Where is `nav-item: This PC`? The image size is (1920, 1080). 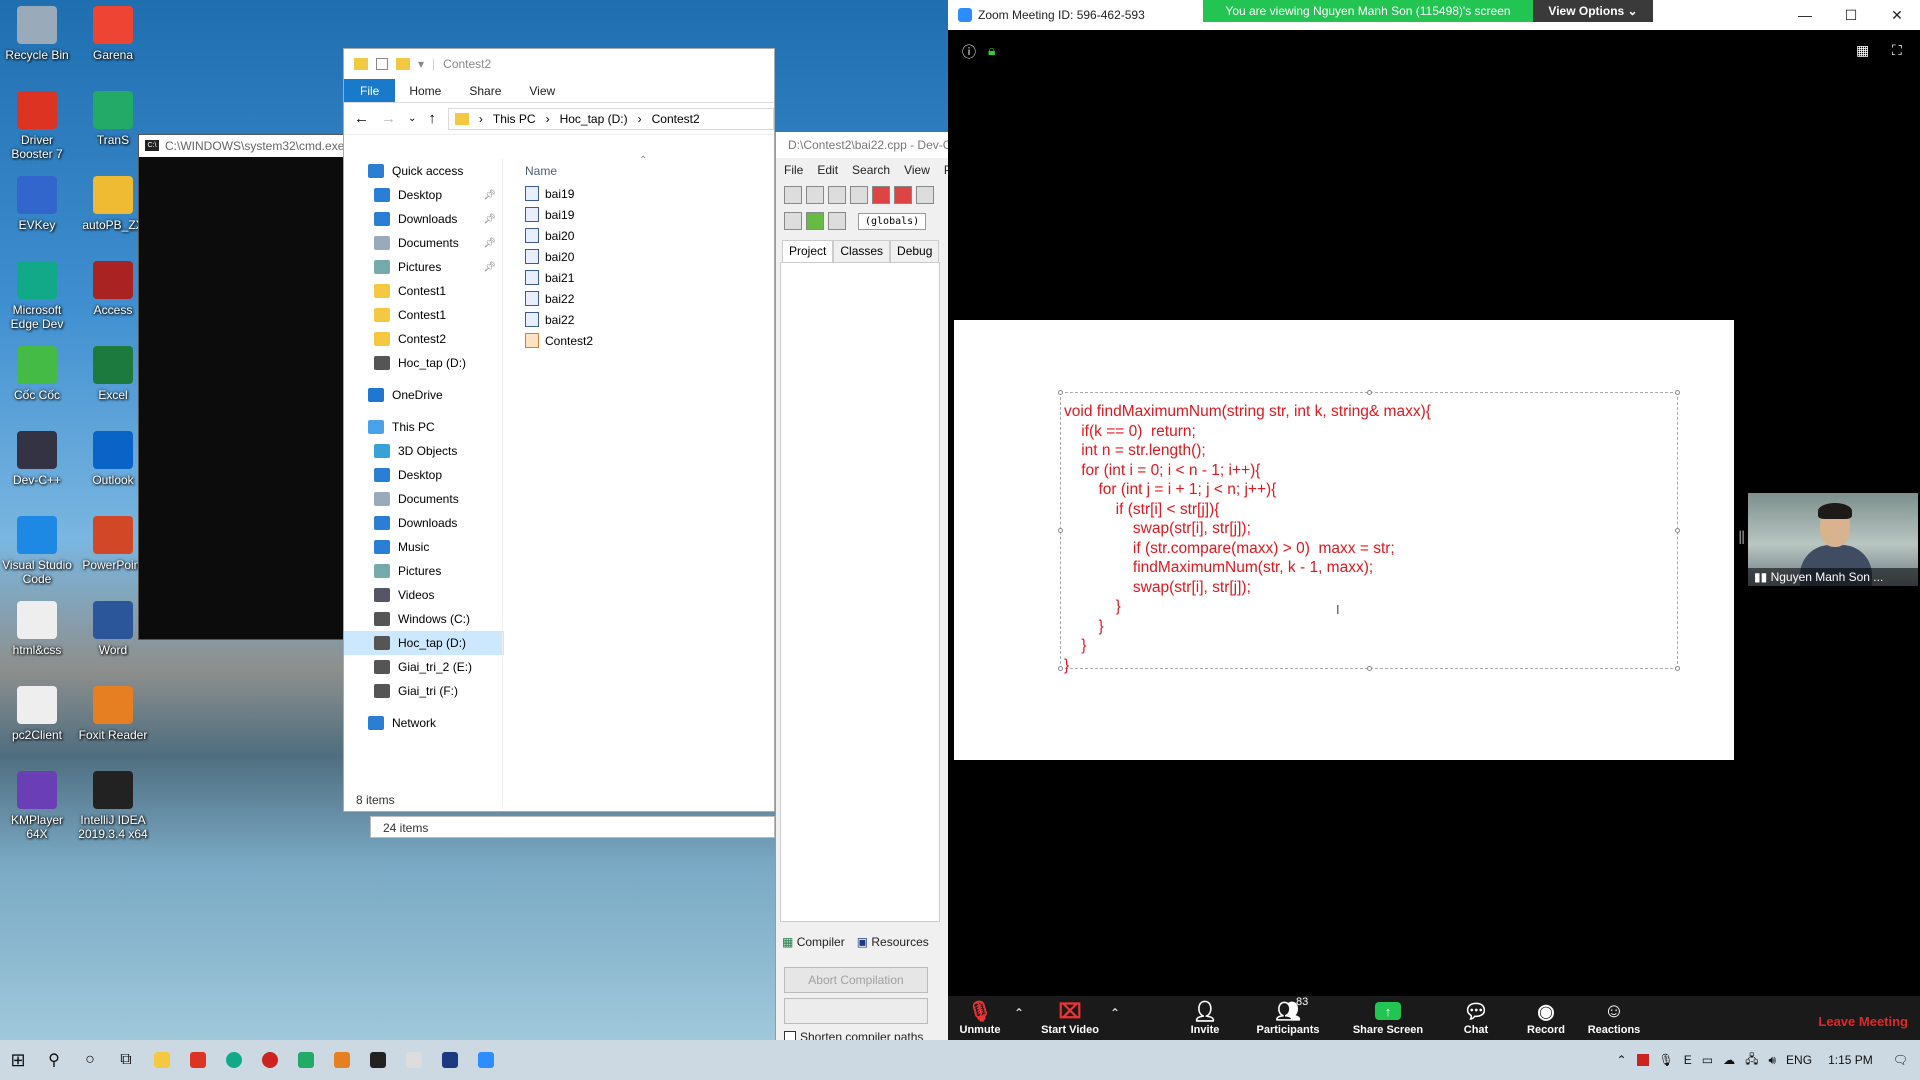
nav-item: This PC is located at coordinates (424, 427).